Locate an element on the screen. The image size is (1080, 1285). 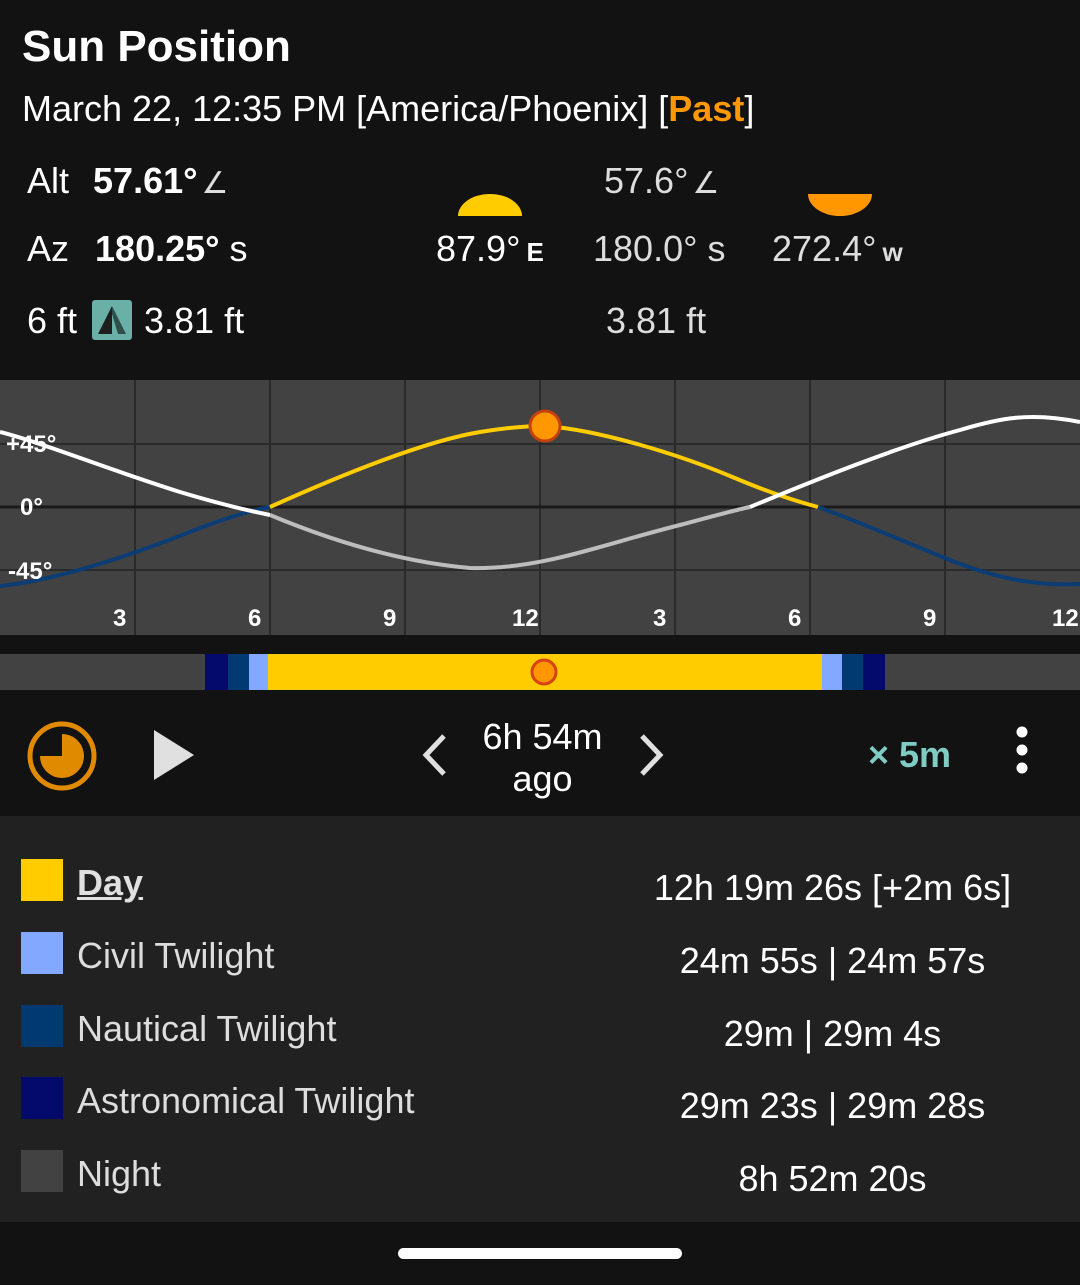
overflow-menu-icon is located at coordinates (1022, 751).